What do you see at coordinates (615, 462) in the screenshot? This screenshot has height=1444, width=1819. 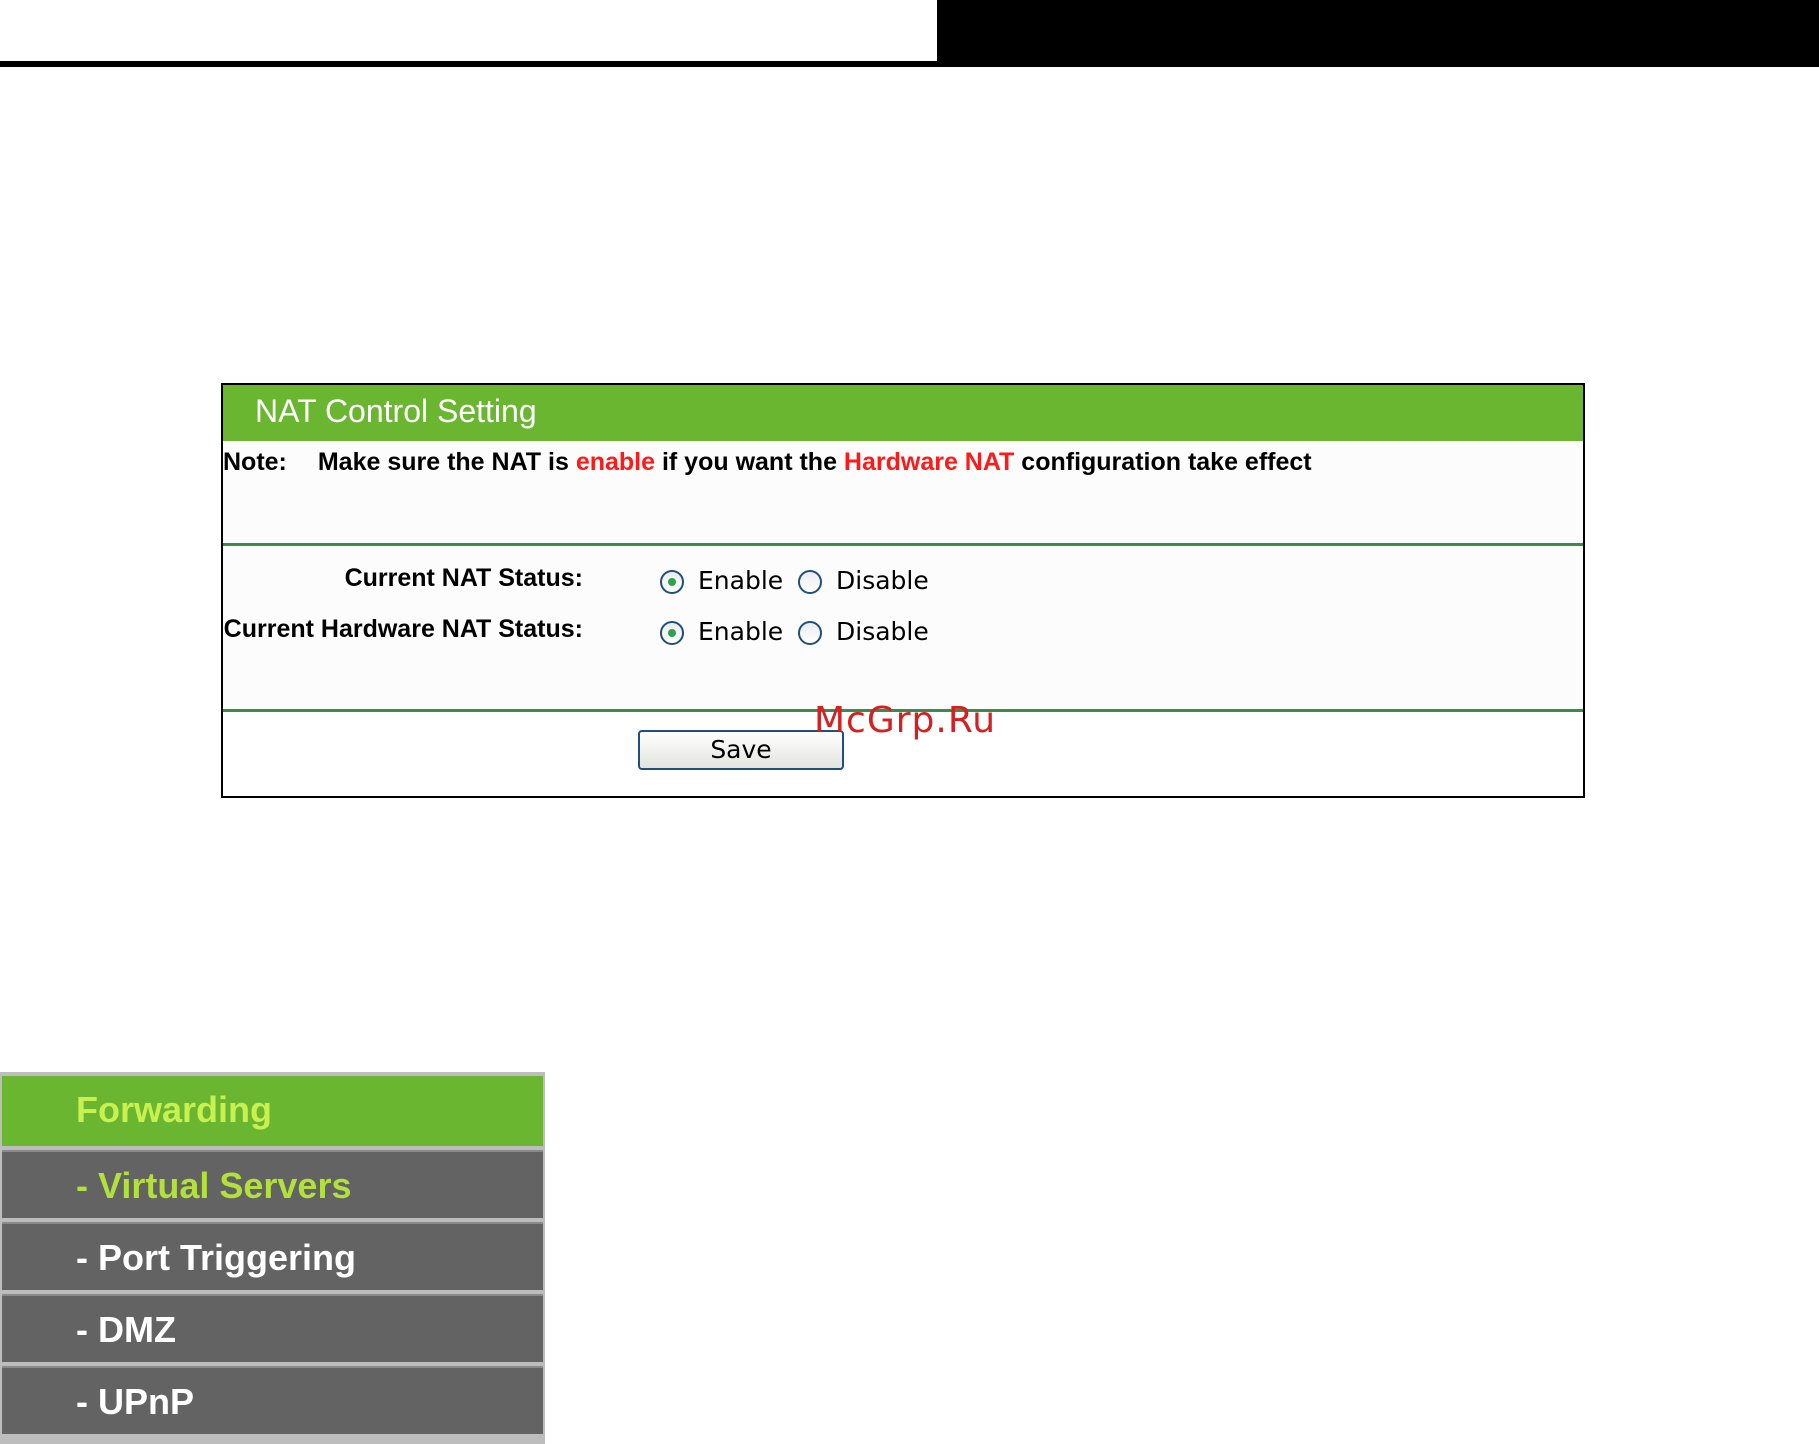 I see `note-highlight-enable: enable` at bounding box center [615, 462].